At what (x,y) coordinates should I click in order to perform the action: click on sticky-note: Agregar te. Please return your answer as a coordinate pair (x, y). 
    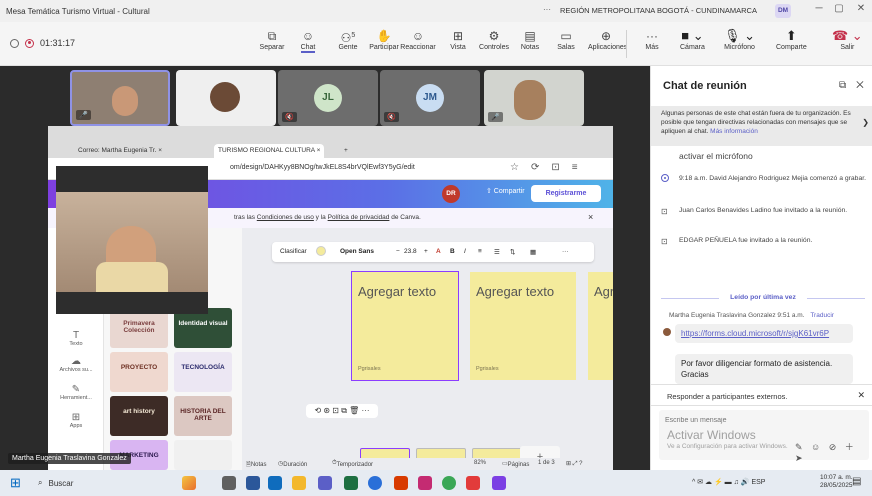
    Looking at the image, I should click on (600, 326).